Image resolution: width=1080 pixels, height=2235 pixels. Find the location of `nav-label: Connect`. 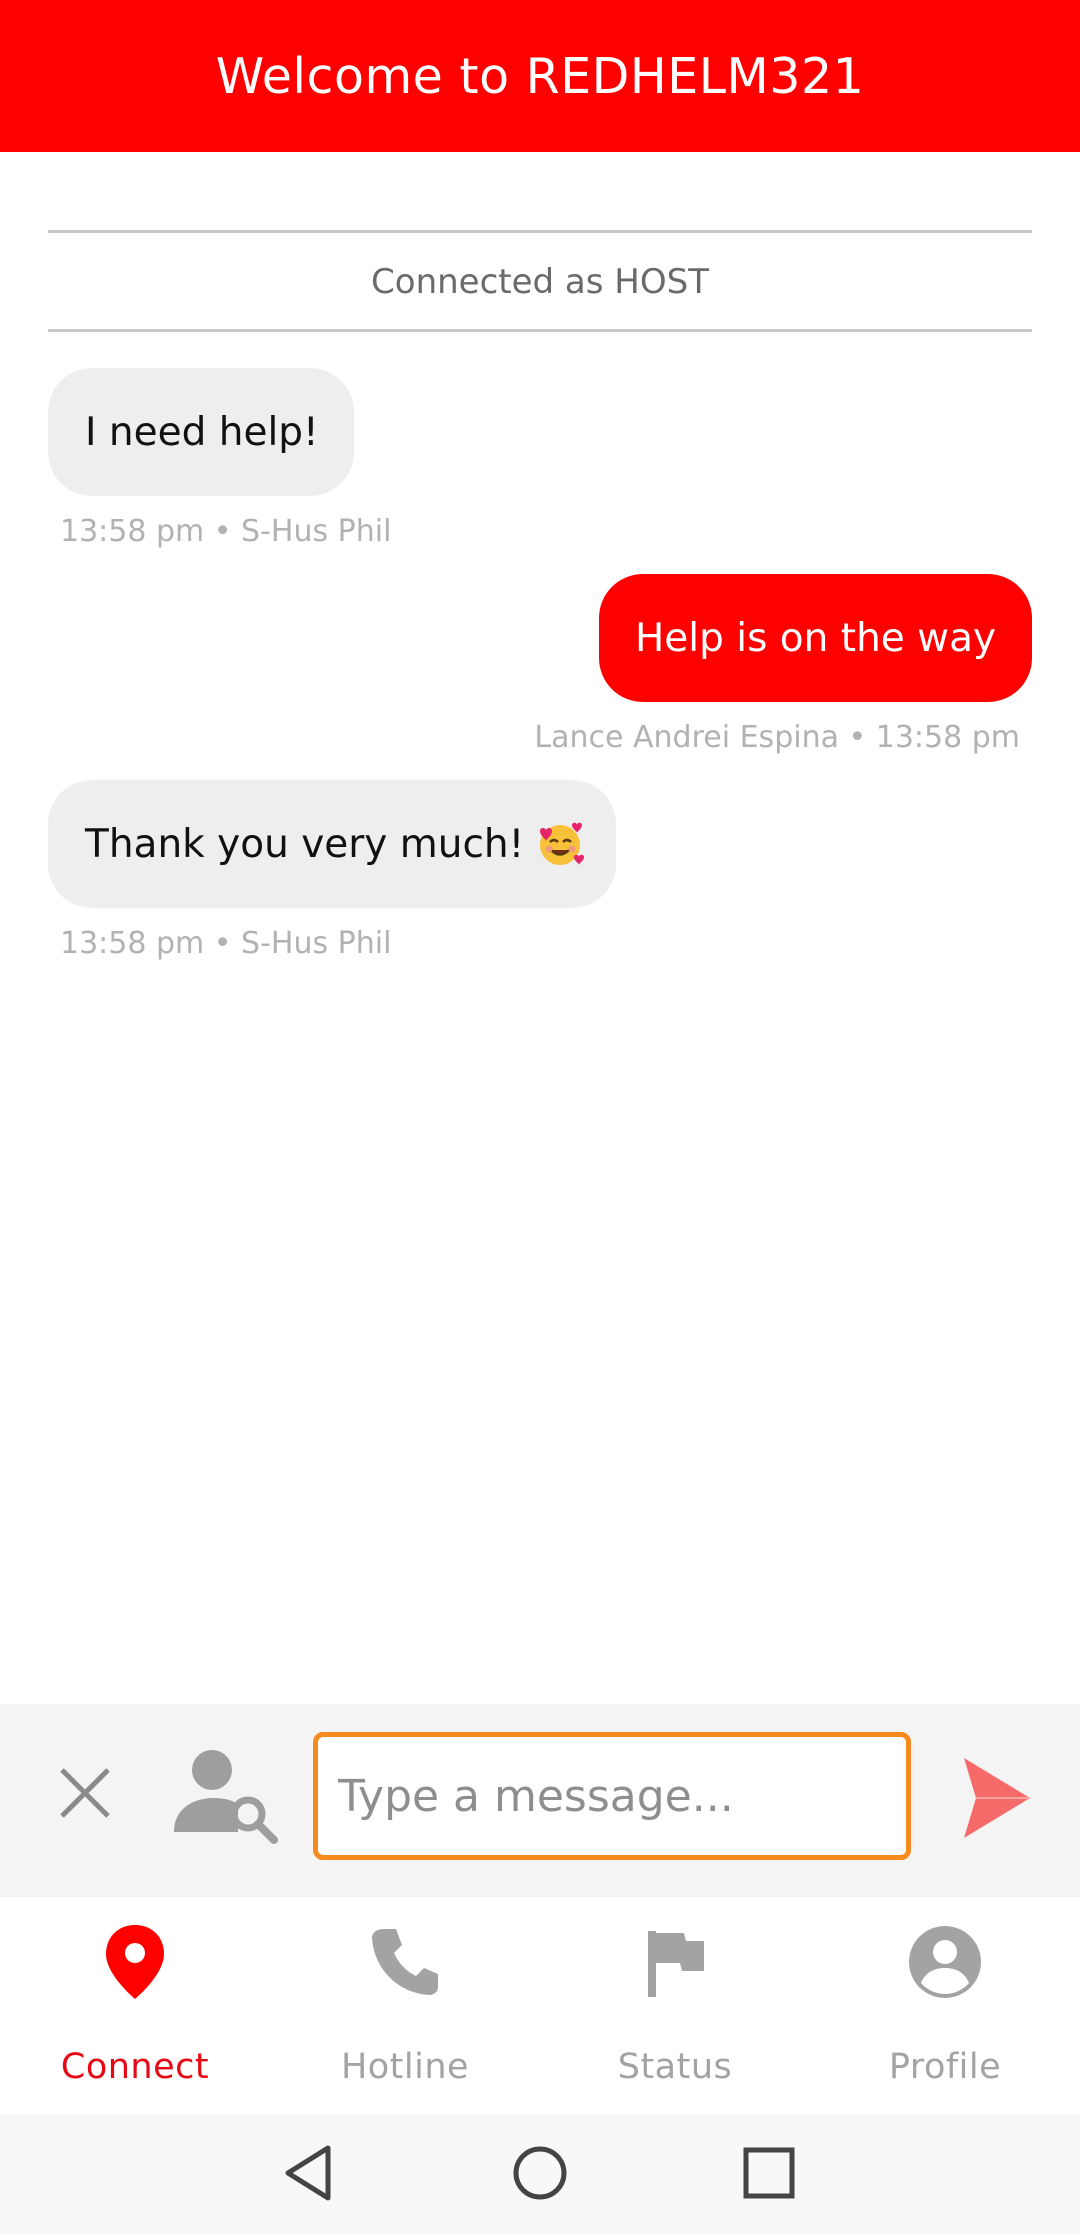

nav-label: Connect is located at coordinates (135, 2067).